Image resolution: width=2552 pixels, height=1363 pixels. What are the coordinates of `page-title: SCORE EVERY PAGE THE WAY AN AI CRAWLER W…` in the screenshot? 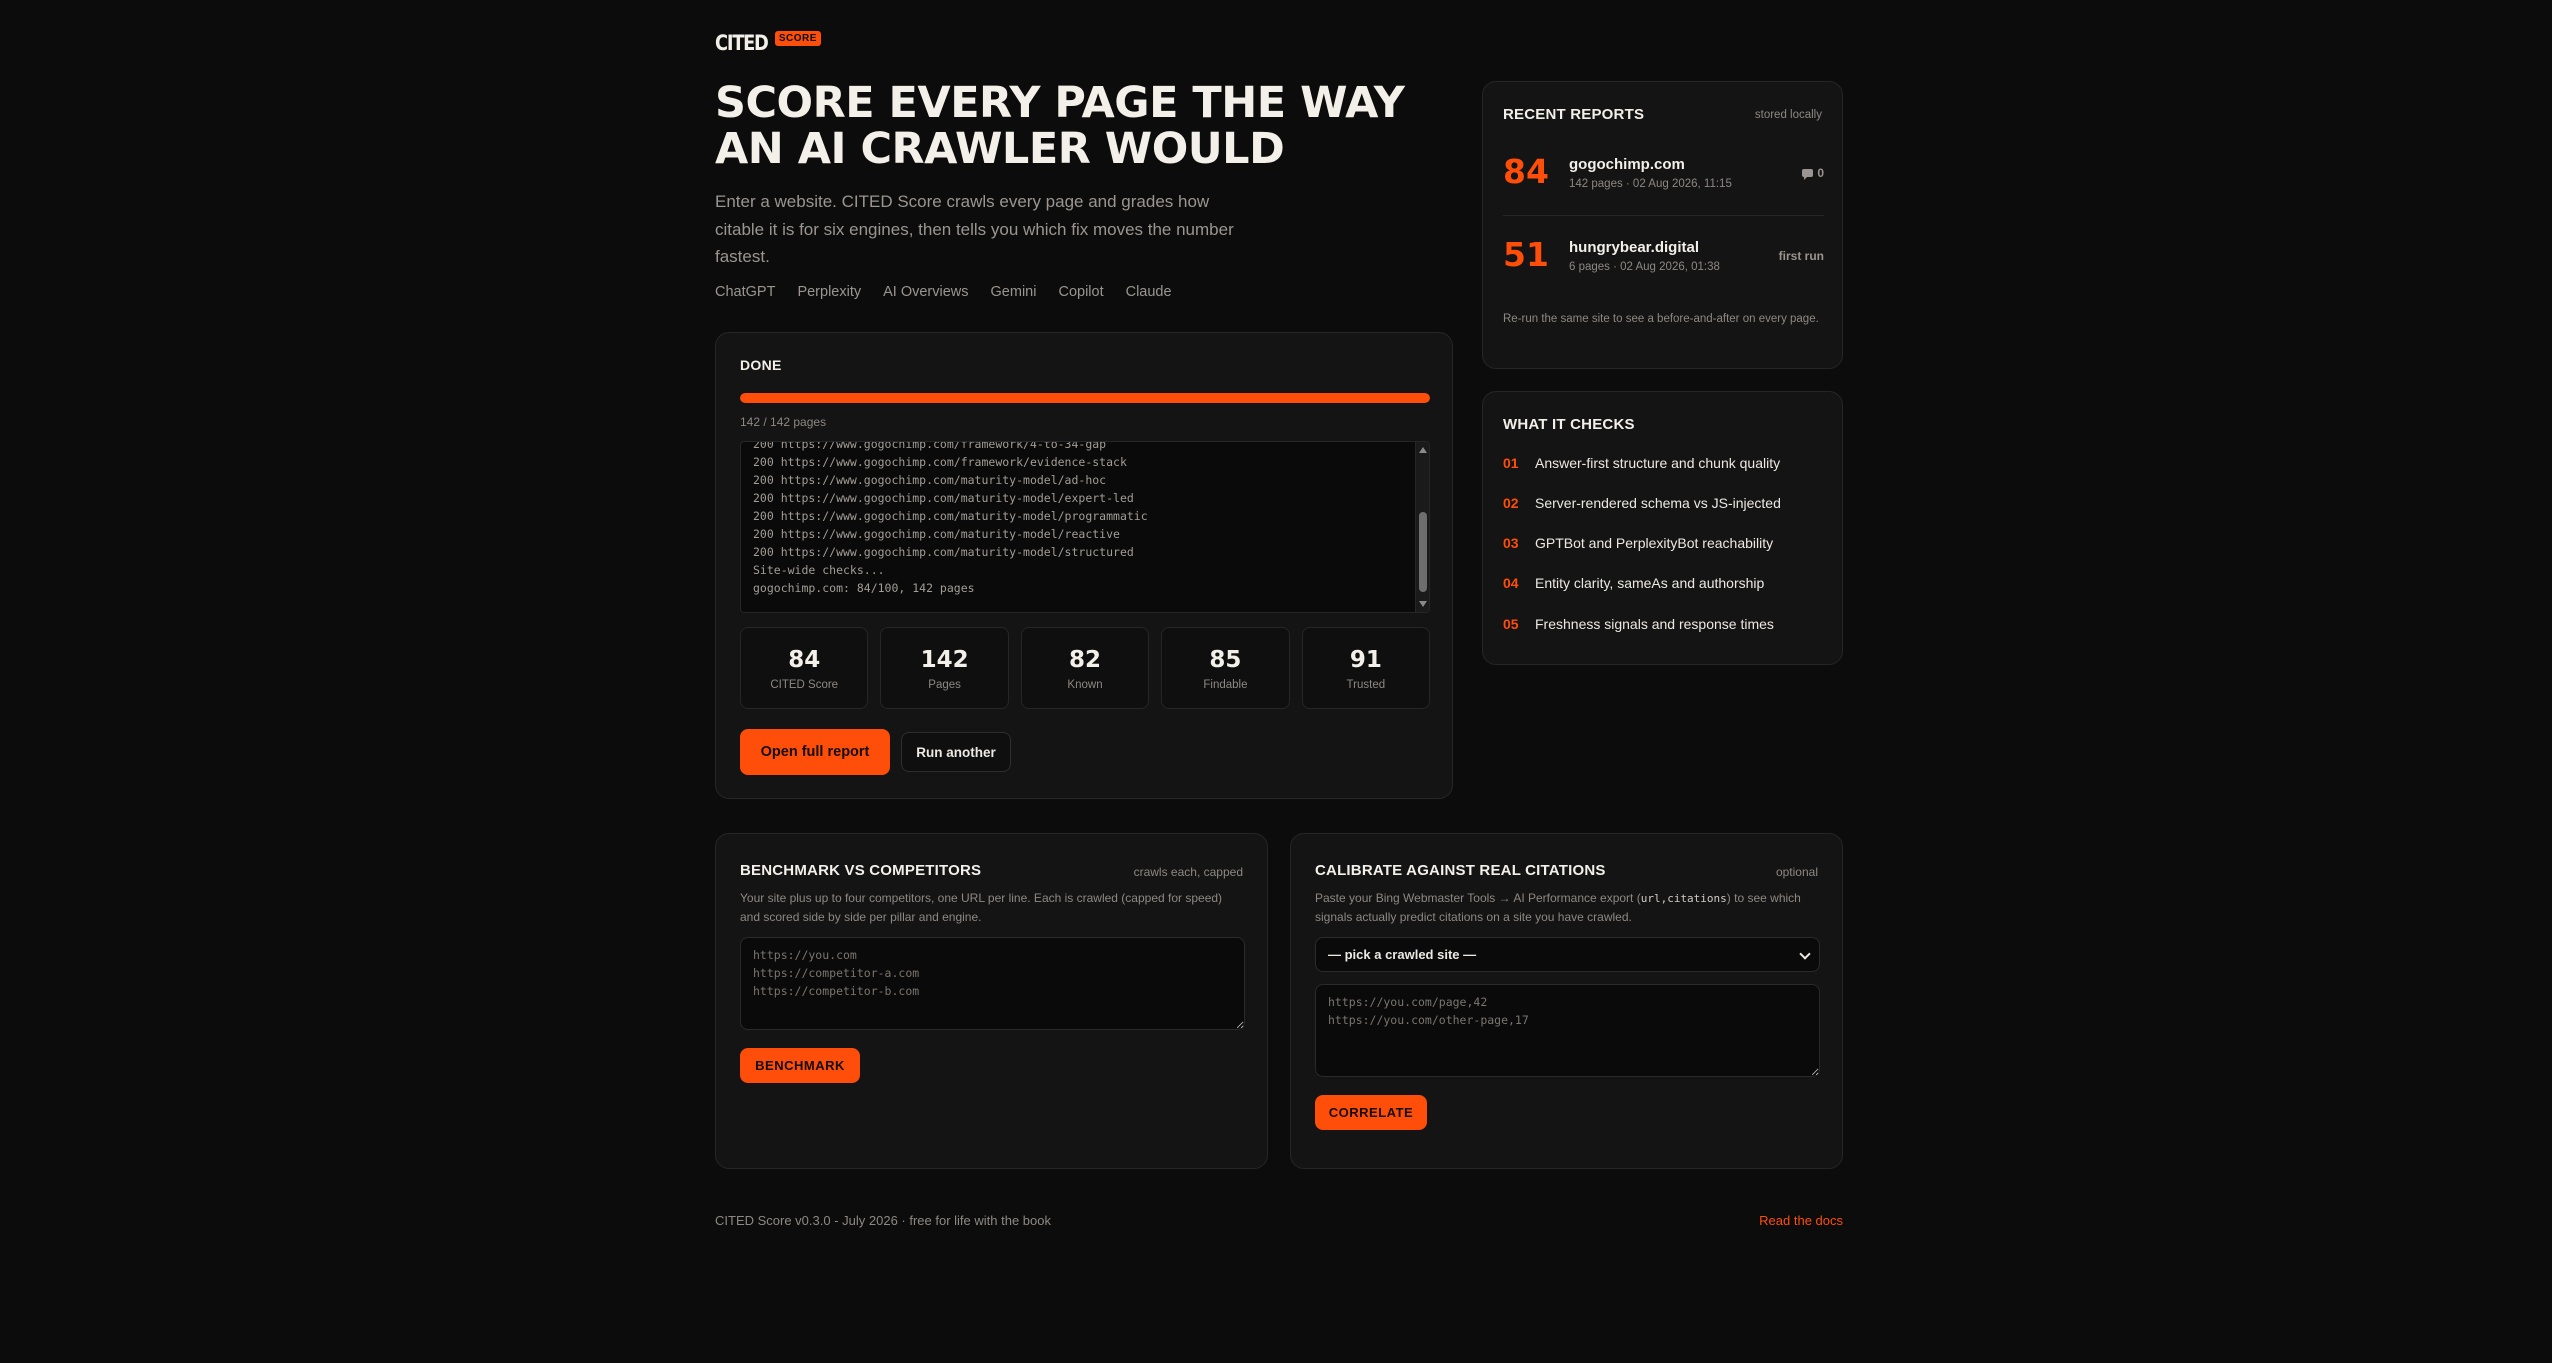 It's located at (1060, 126).